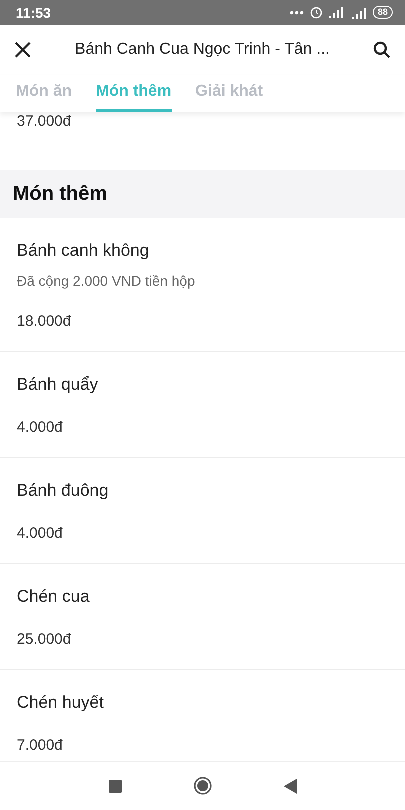 Image resolution: width=405 pixels, height=810 pixels. What do you see at coordinates (40, 746) in the screenshot?
I see `dish-price: 7.000đ` at bounding box center [40, 746].